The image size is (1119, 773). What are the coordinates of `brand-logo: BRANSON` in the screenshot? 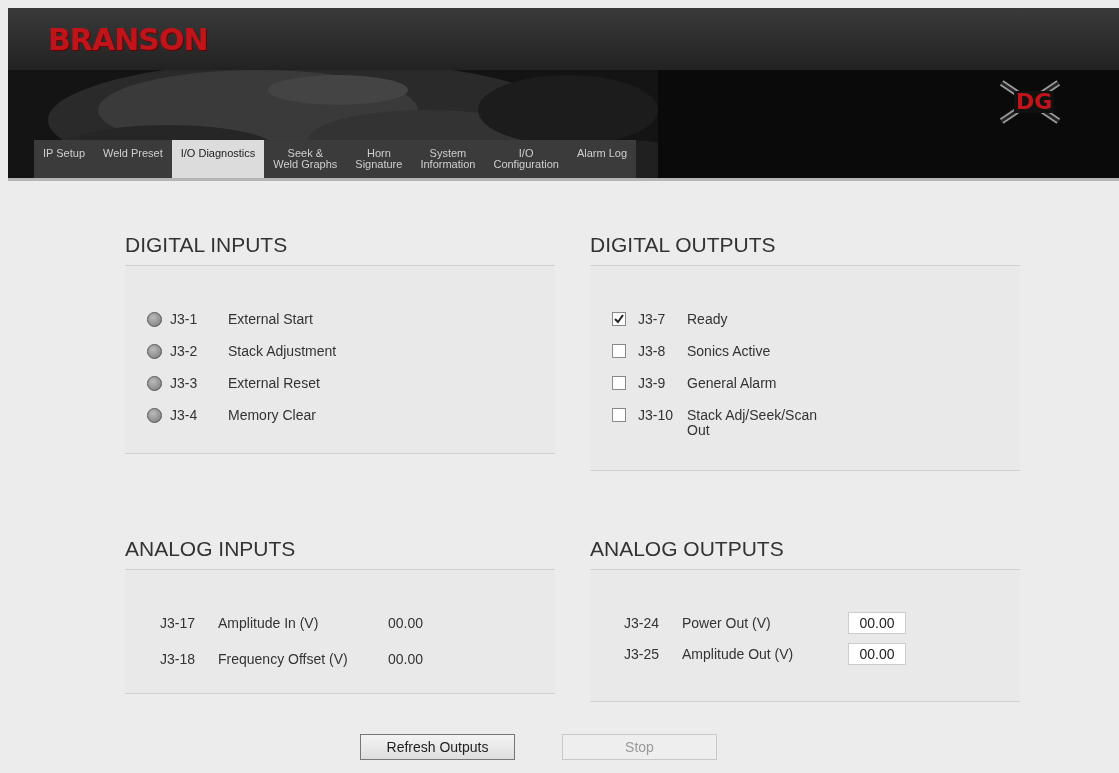 It's located at (128, 39).